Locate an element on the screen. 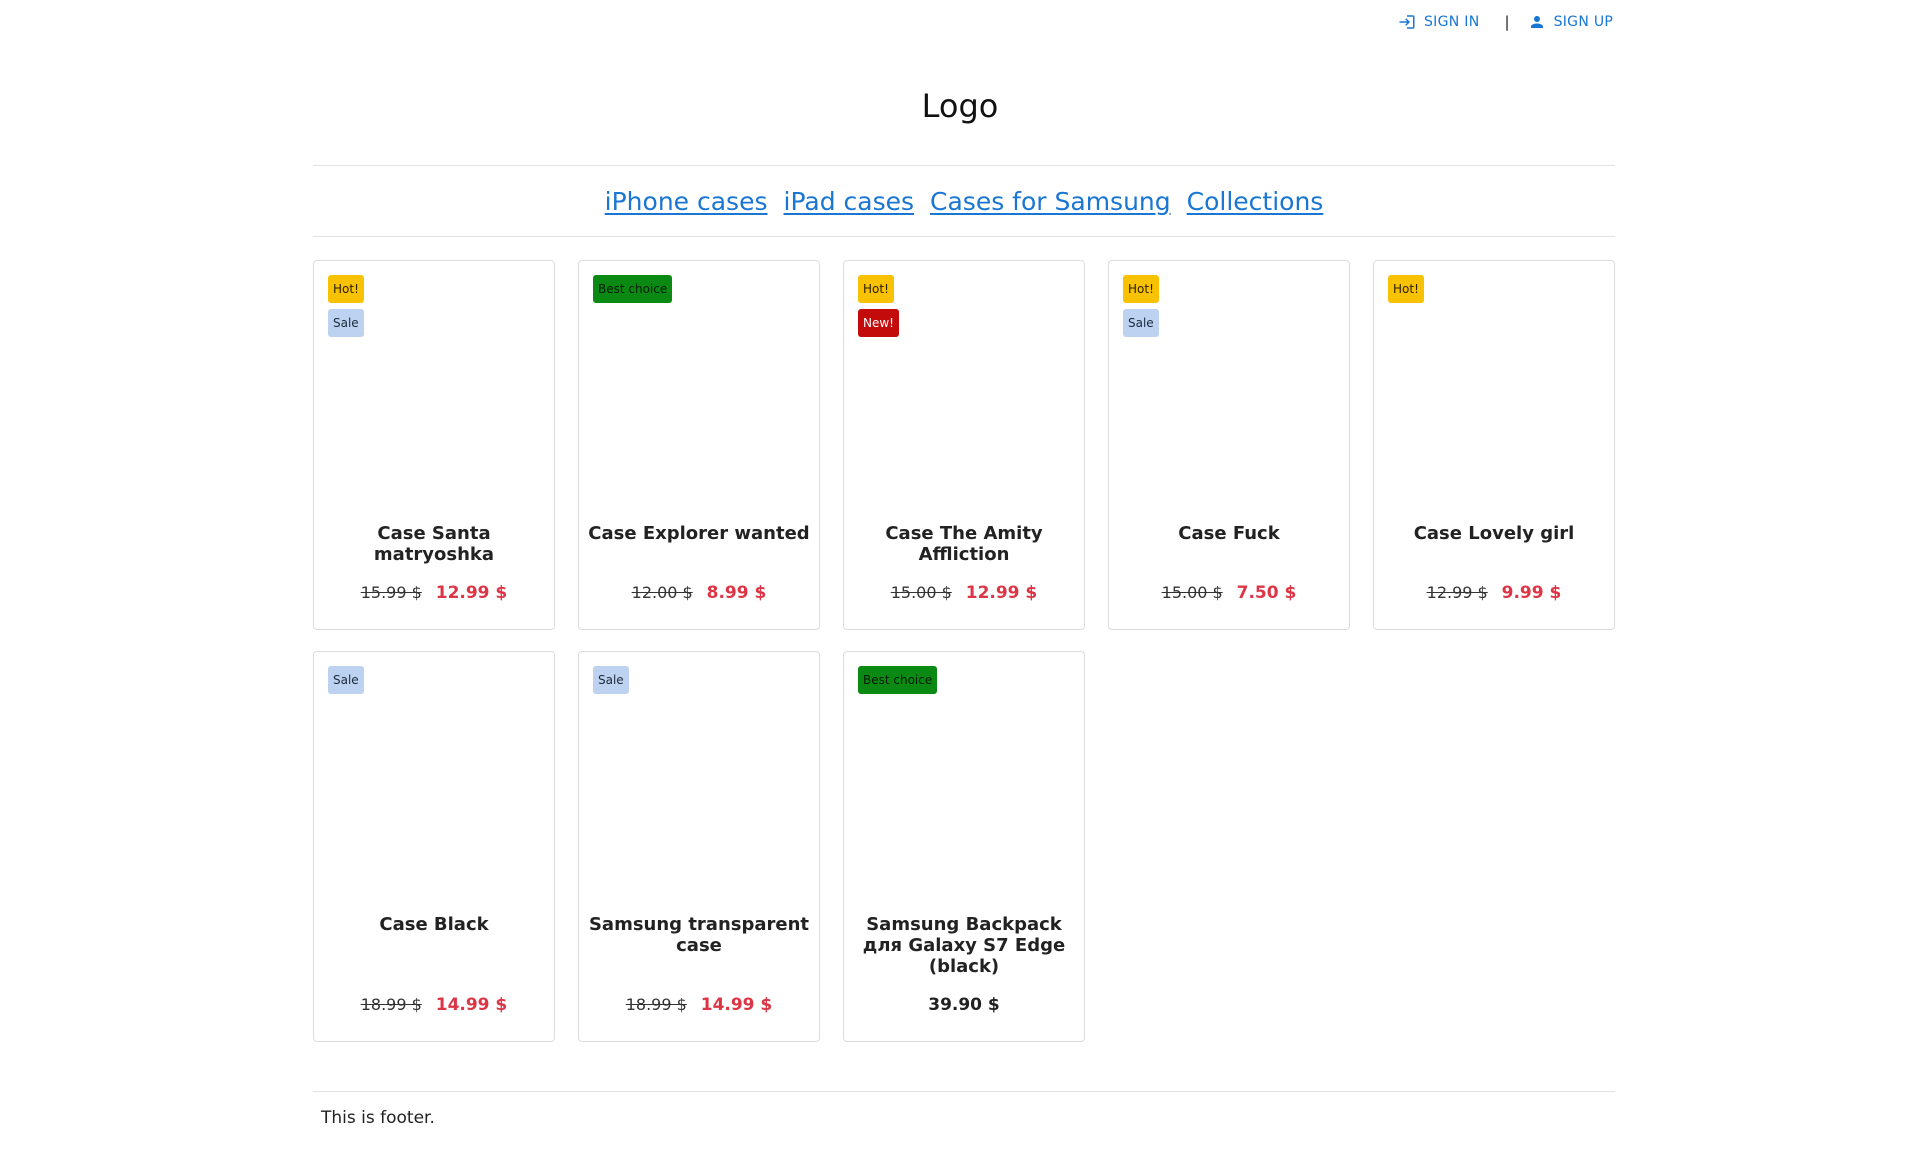 This screenshot has width=1920, height=1151. nav-item-iphone-cases: iPhone cases is located at coordinates (686, 201).